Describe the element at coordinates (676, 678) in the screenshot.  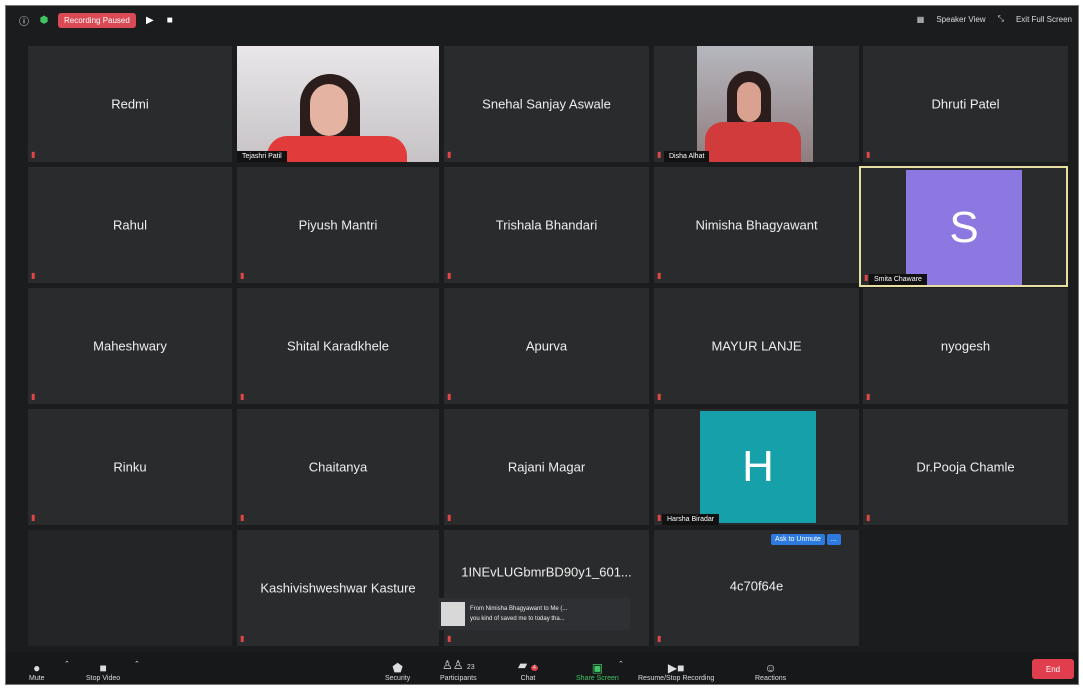
I see `recording-label: Resume/Stop Recording` at that location.